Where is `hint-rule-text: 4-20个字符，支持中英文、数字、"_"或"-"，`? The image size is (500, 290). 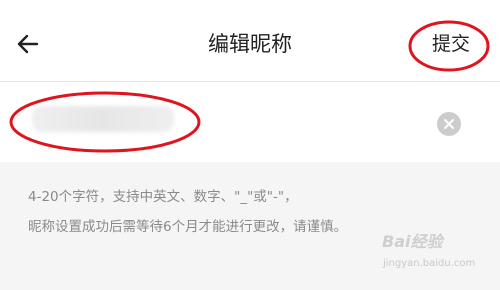 hint-rule-text: 4-20个字符，支持中英文、数字、"_"或"-"， is located at coordinates (163, 197).